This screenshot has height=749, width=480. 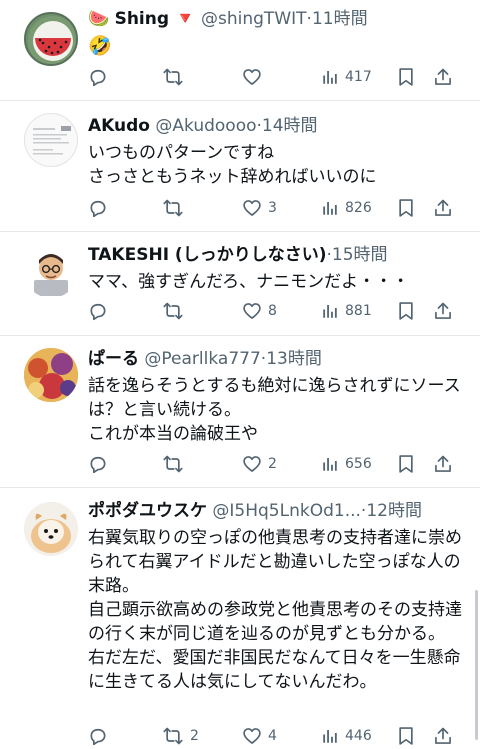 I want to click on views-button: 417, so click(x=346, y=77).